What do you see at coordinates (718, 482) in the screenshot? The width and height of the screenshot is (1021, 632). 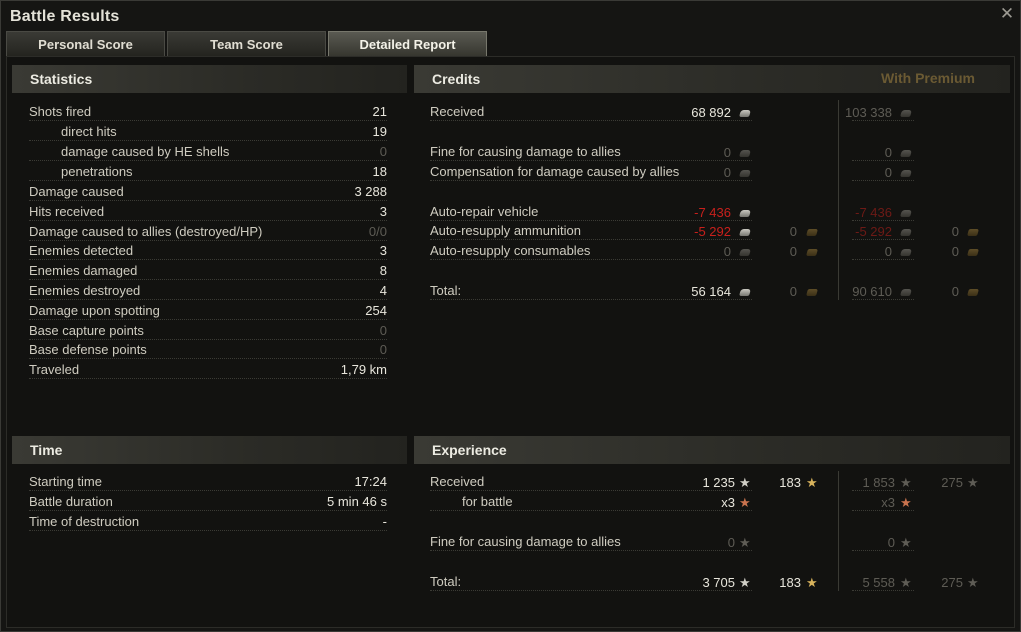 I see `experience-value: 1 235` at bounding box center [718, 482].